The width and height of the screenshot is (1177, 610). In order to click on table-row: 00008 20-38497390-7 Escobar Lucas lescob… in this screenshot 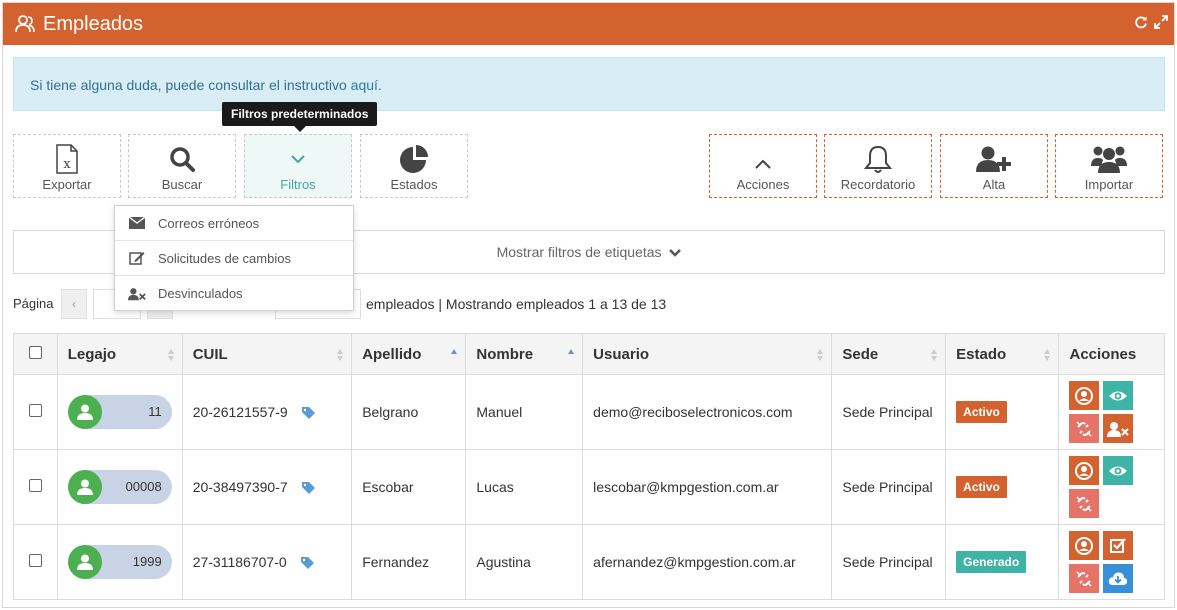, I will do `click(589, 487)`.